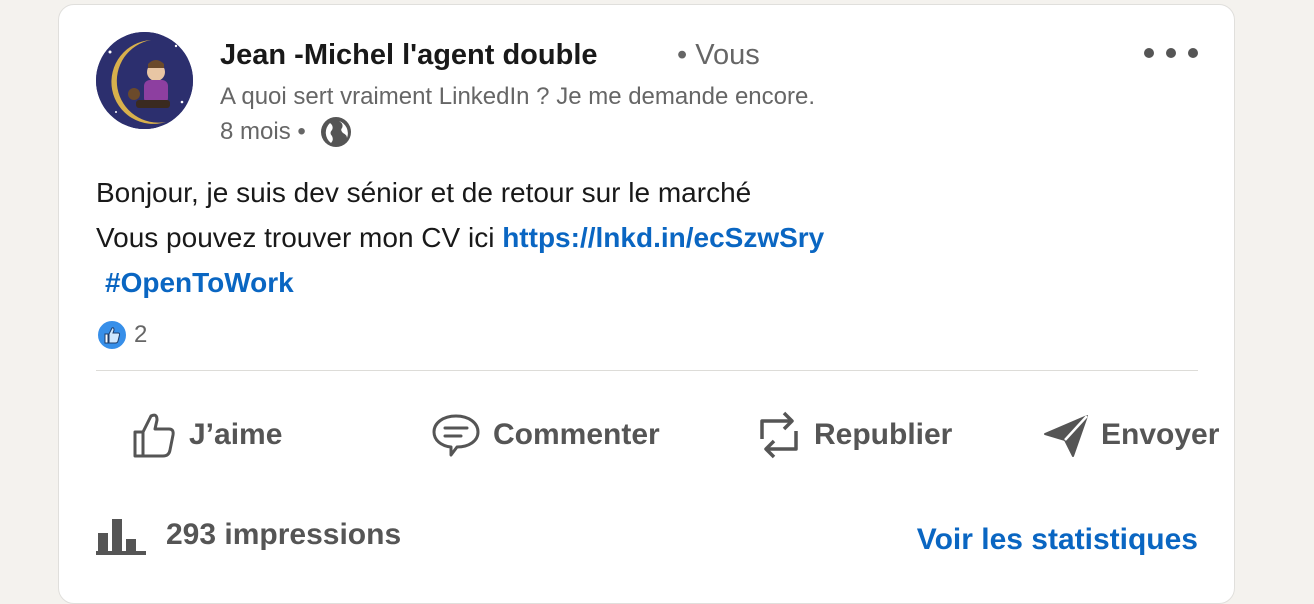  Describe the element at coordinates (779, 435) in the screenshot. I see `repost-icon` at that location.